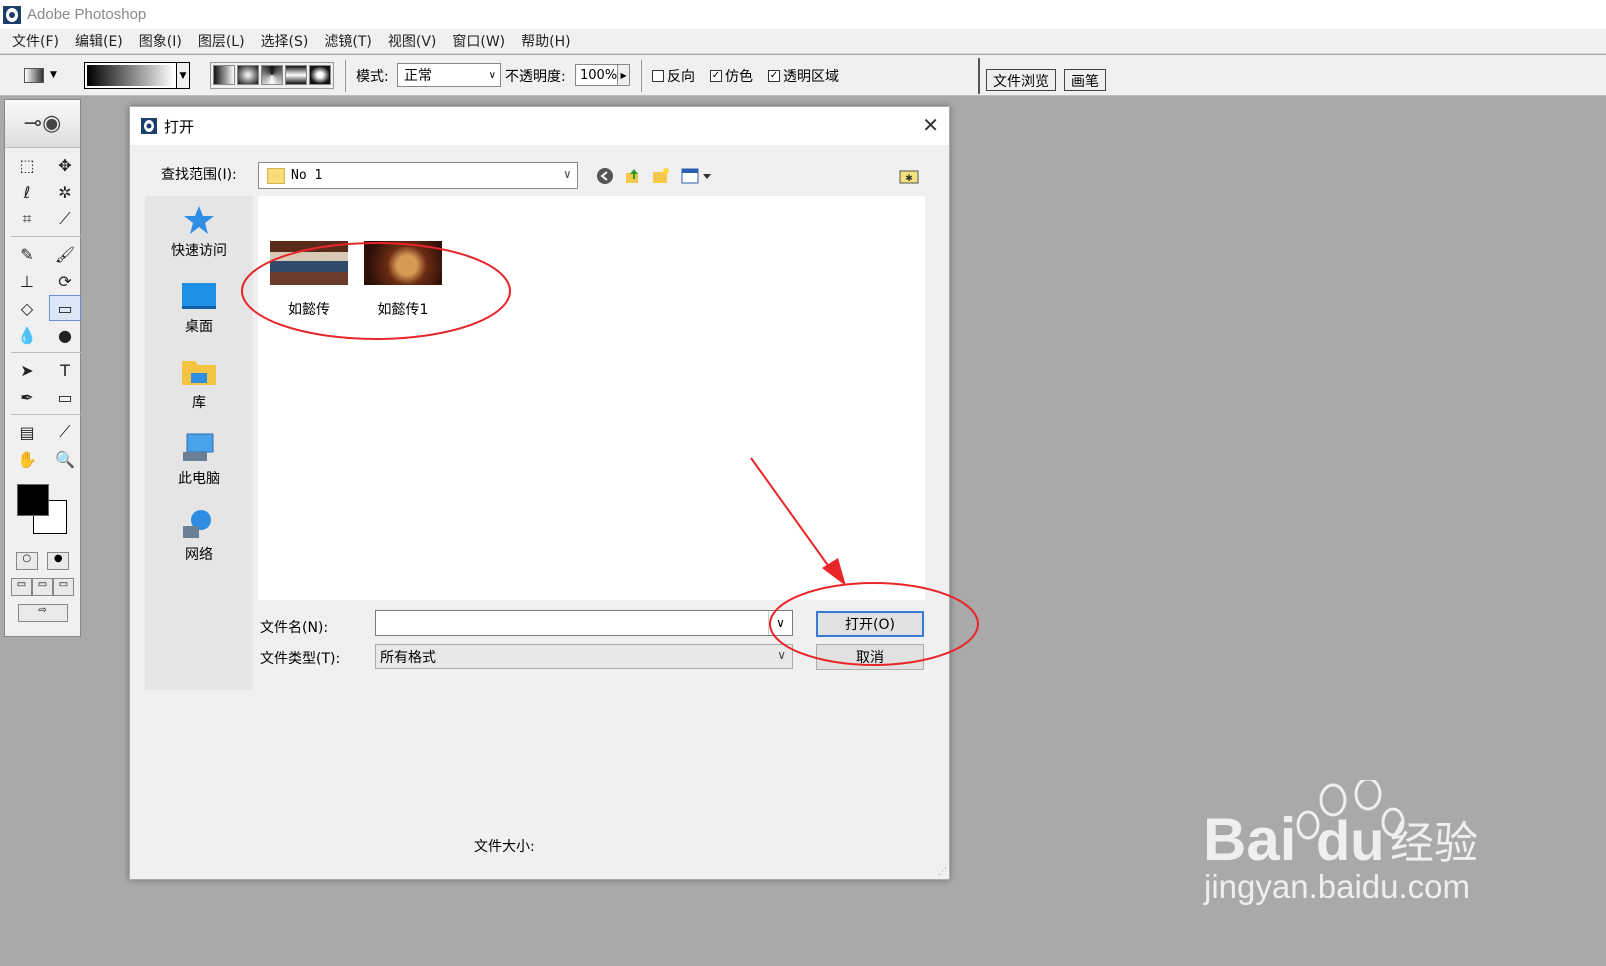 The width and height of the screenshot is (1606, 966). Describe the element at coordinates (65, 281) in the screenshot. I see `history-brush-tool-icon: ⟳` at that location.